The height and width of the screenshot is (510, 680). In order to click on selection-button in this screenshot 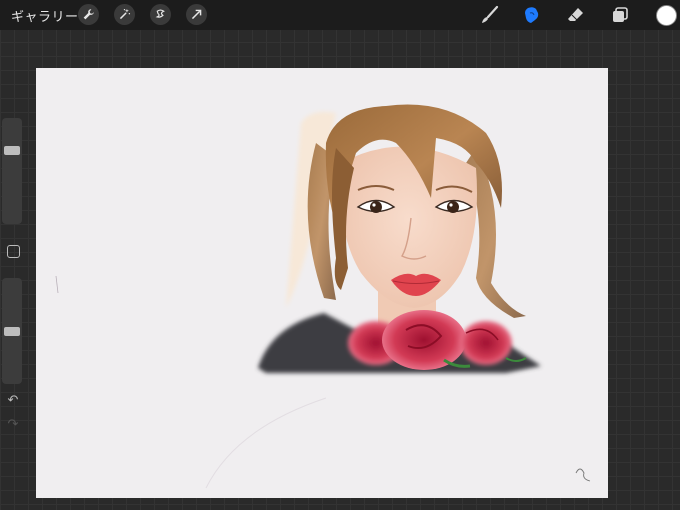, I will do `click(160, 14)`.